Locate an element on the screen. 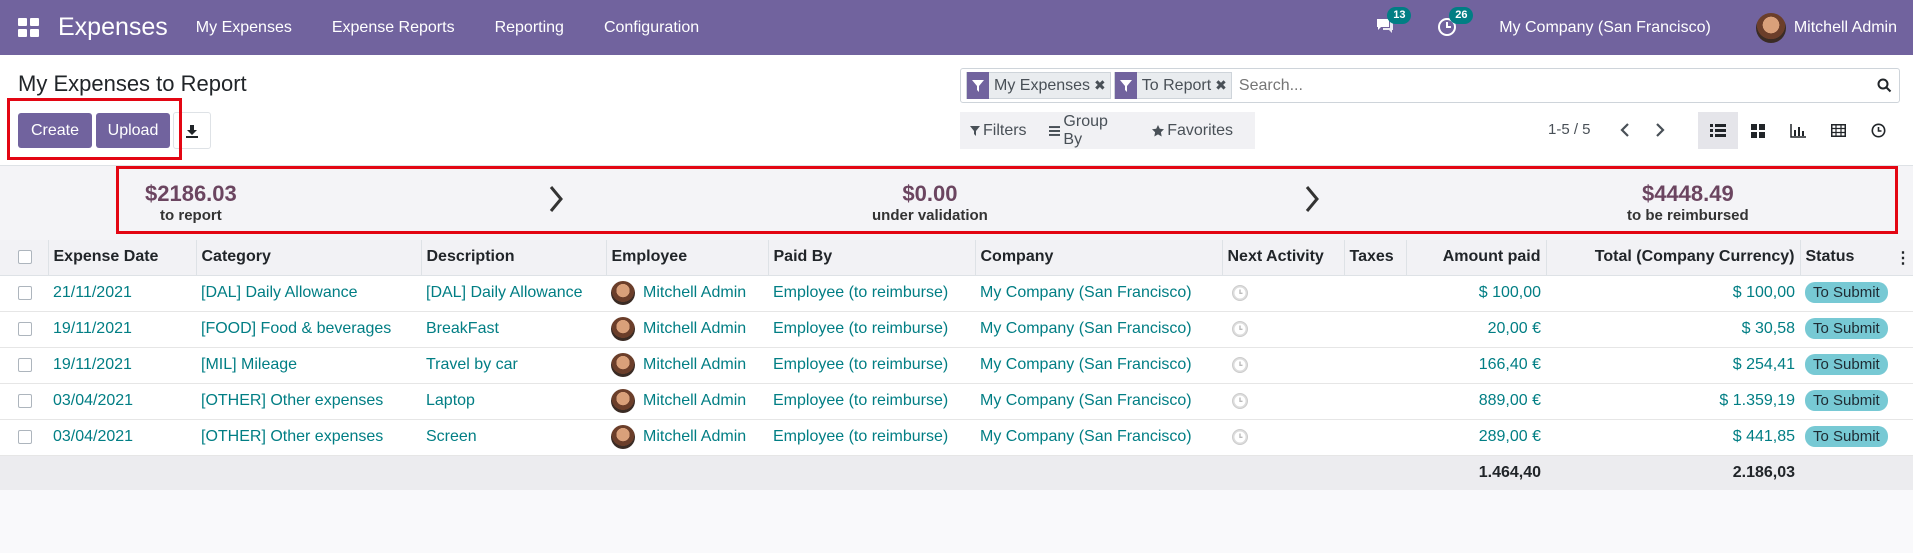 Image resolution: width=1913 pixels, height=553 pixels. total-company-currency: $ 1.359,19 is located at coordinates (1673, 401).